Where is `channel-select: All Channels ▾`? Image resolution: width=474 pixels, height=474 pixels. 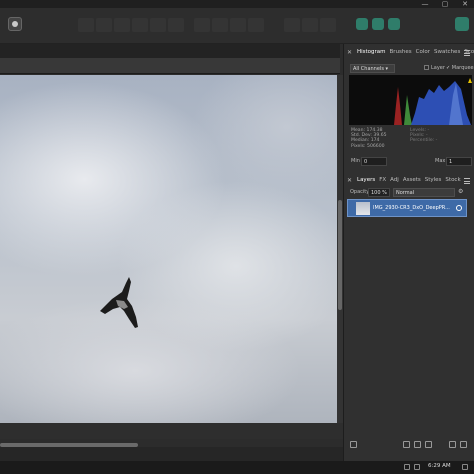 channel-select: All Channels ▾ is located at coordinates (372, 68).